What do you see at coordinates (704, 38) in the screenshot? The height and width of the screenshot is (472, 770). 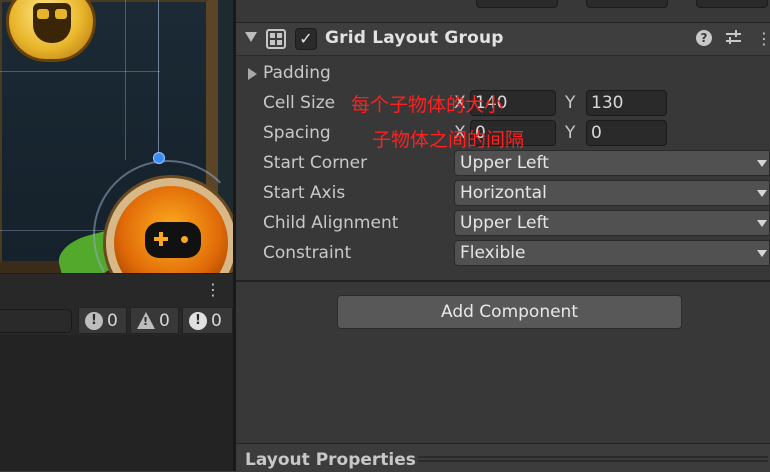 I see `help-icon: ?` at bounding box center [704, 38].